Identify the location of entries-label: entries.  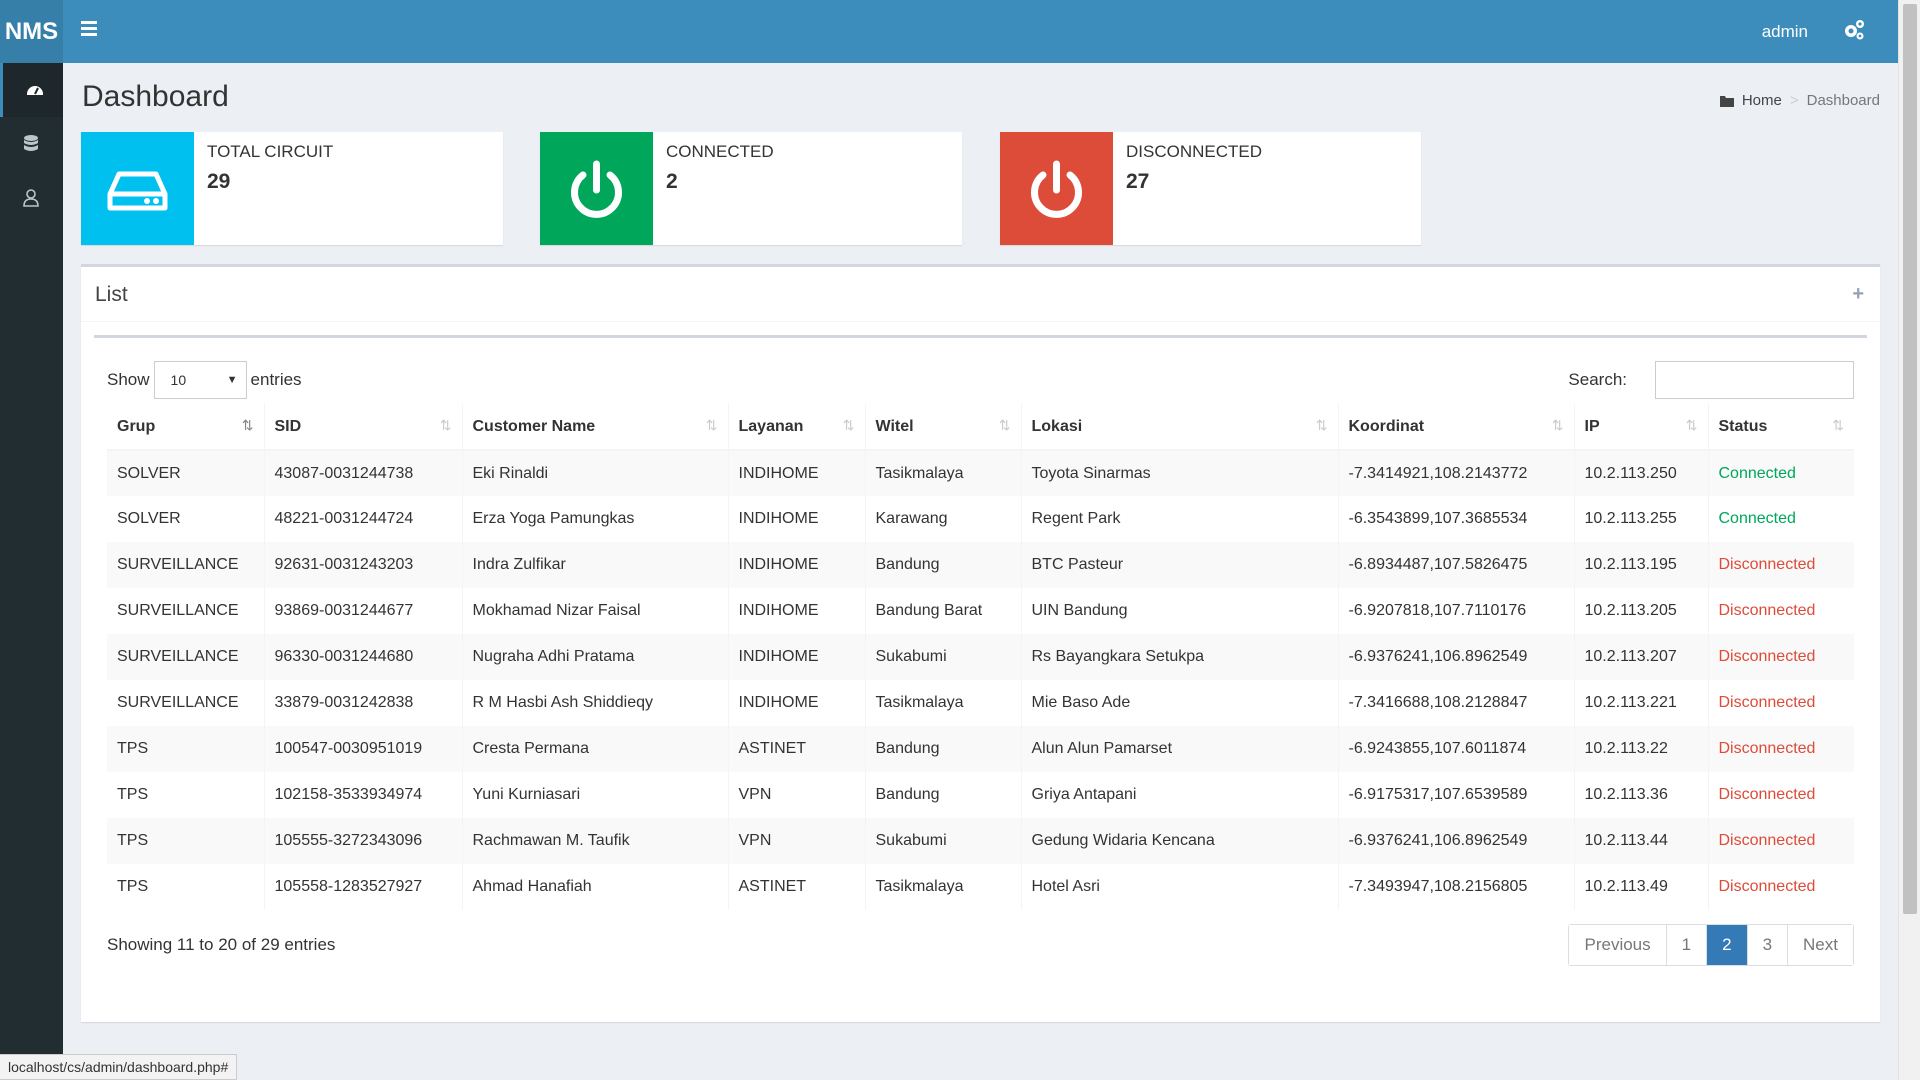
(276, 379).